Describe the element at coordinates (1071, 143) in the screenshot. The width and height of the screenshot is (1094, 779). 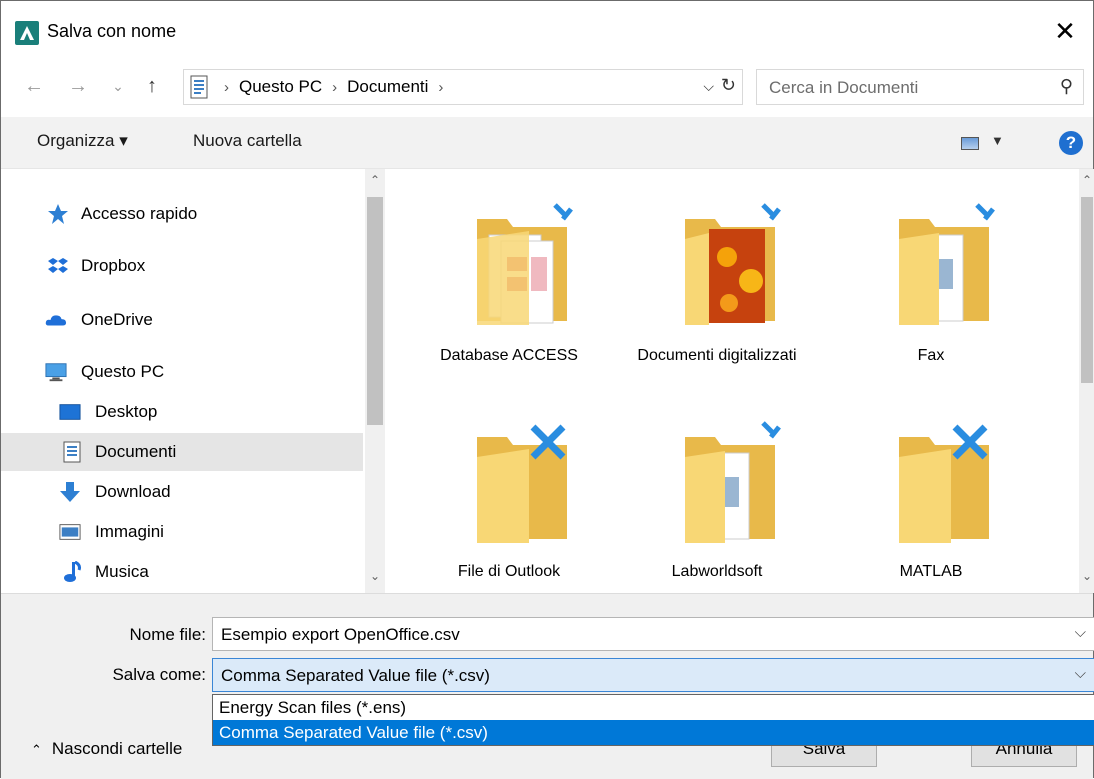
I see `help-icon: ?` at that location.